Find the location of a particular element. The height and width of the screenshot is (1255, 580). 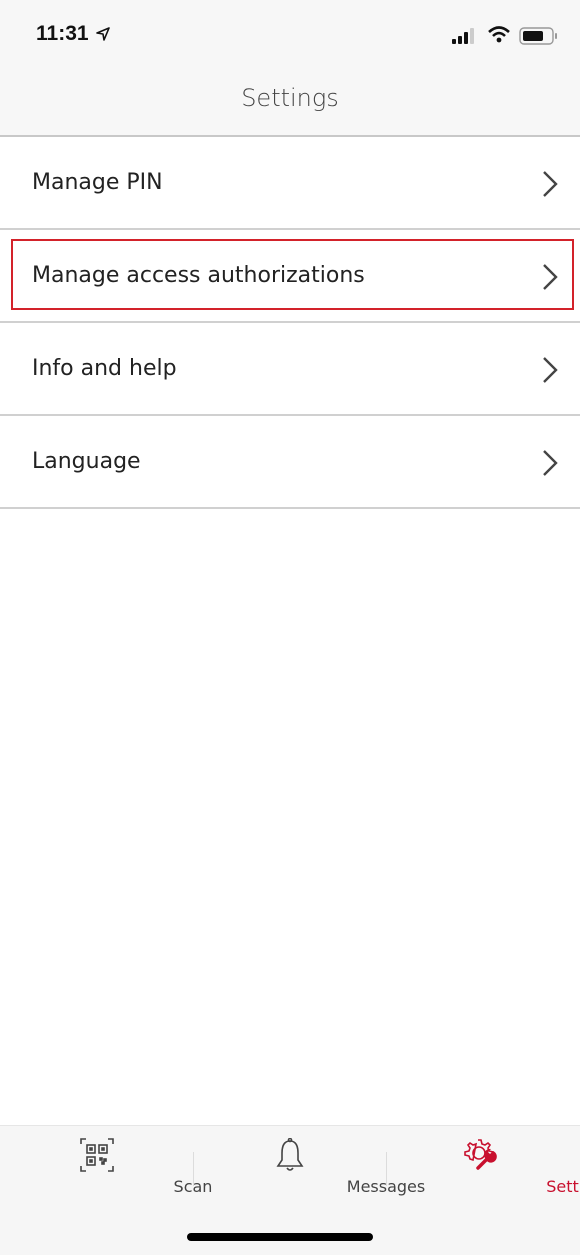

wifi-icon is located at coordinates (499, 36).